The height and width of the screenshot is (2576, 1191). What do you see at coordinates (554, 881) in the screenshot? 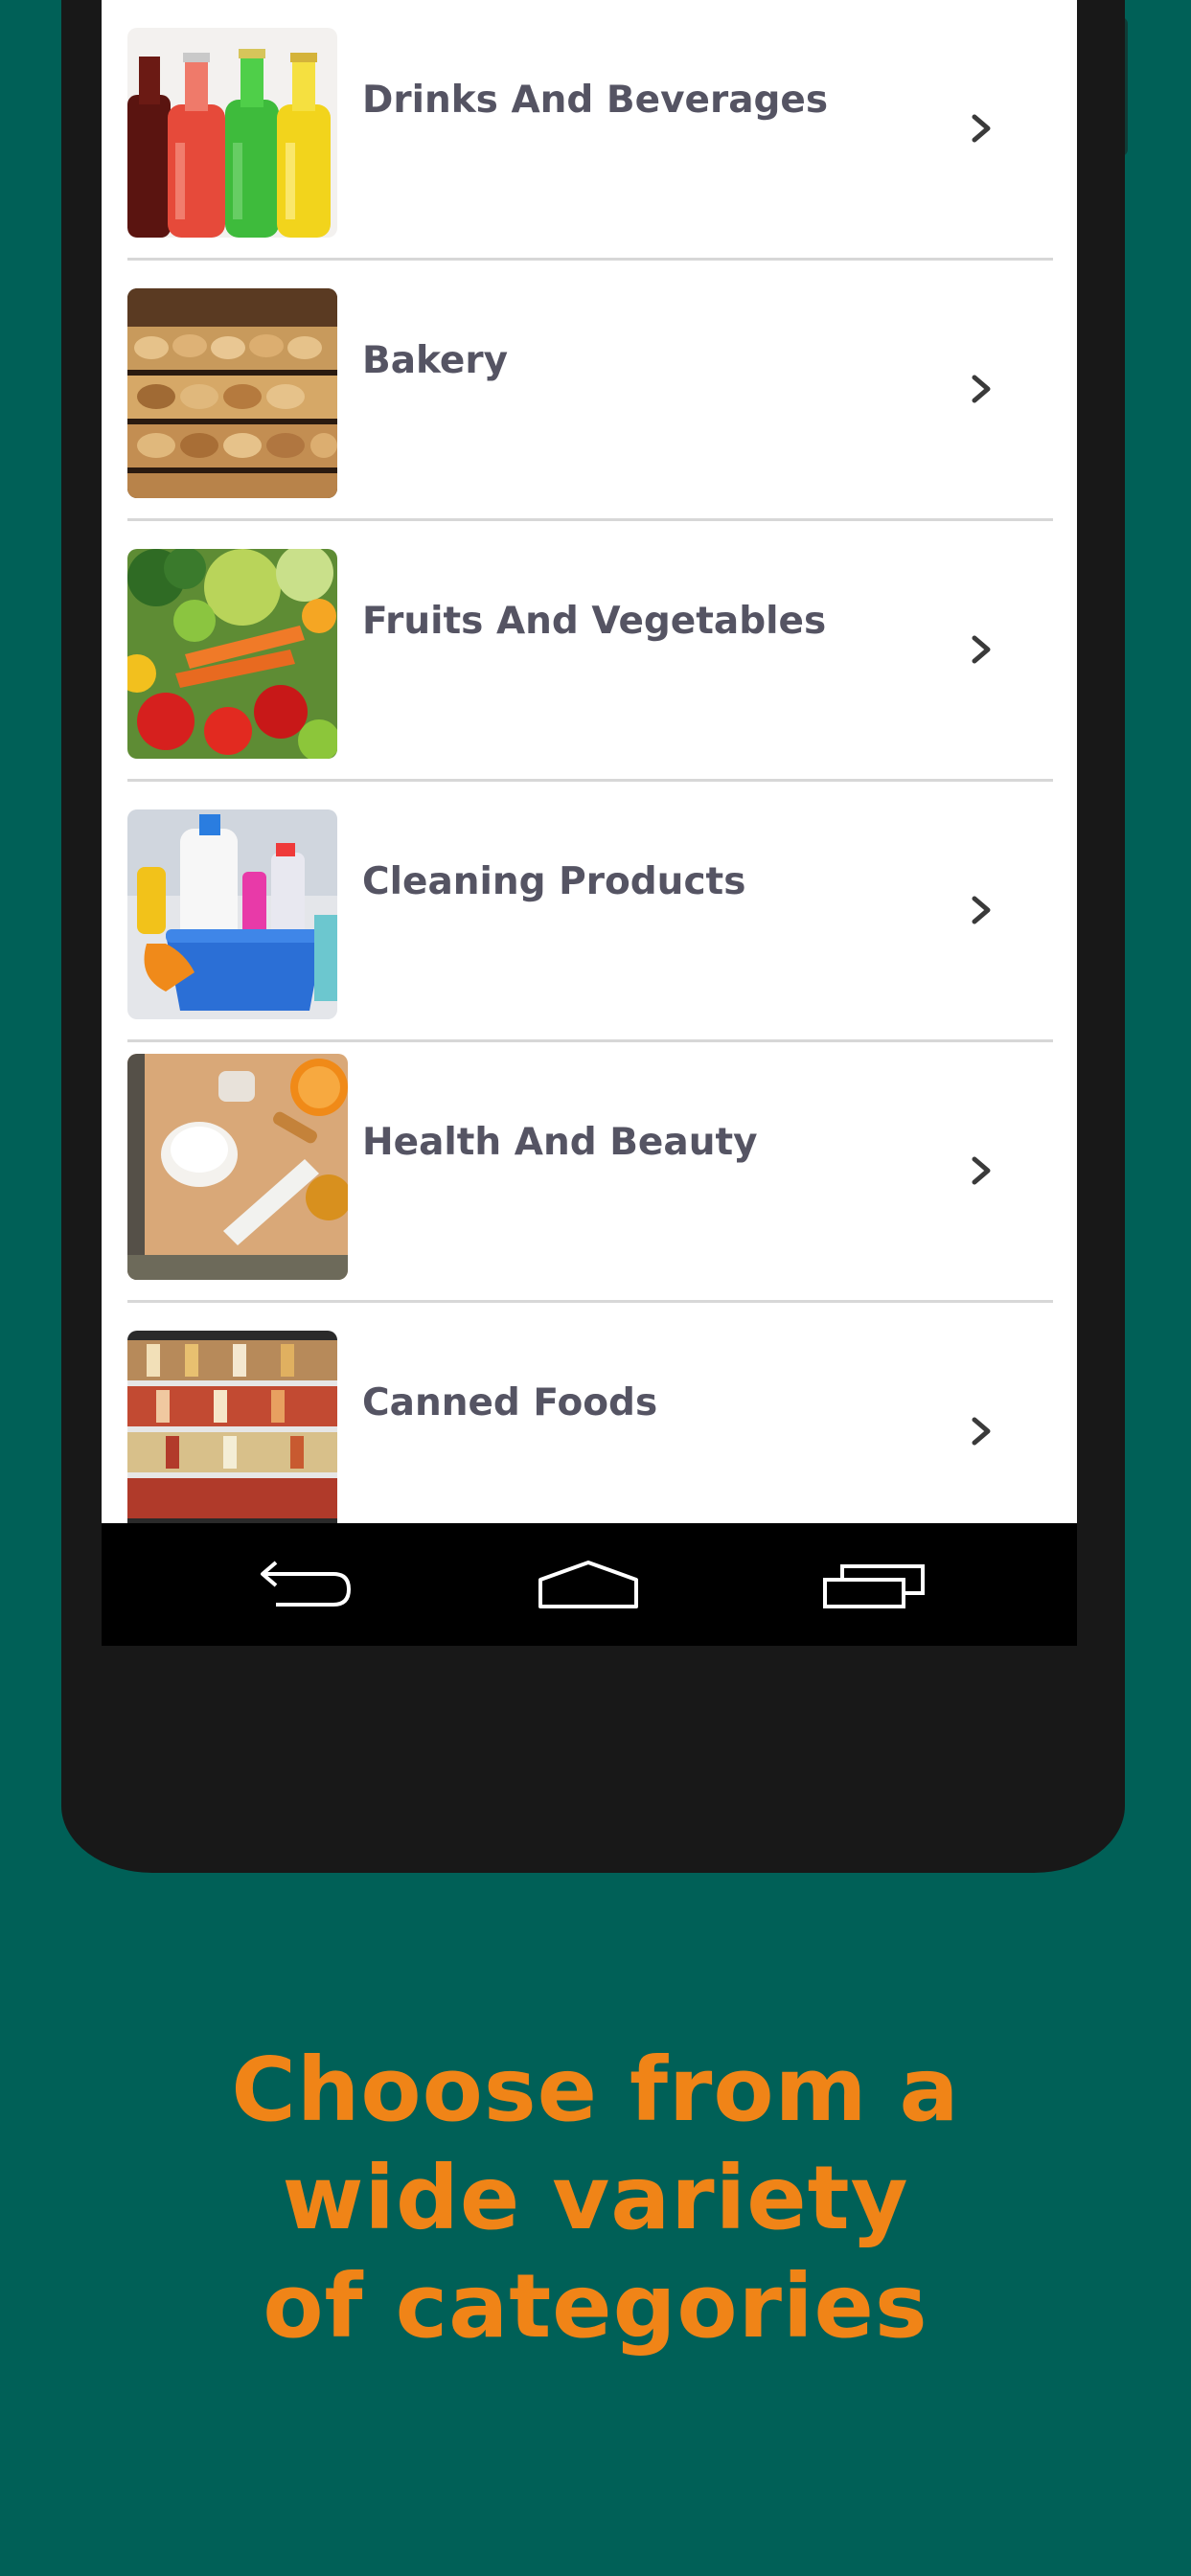
I see `category-label: Cleaning Products` at bounding box center [554, 881].